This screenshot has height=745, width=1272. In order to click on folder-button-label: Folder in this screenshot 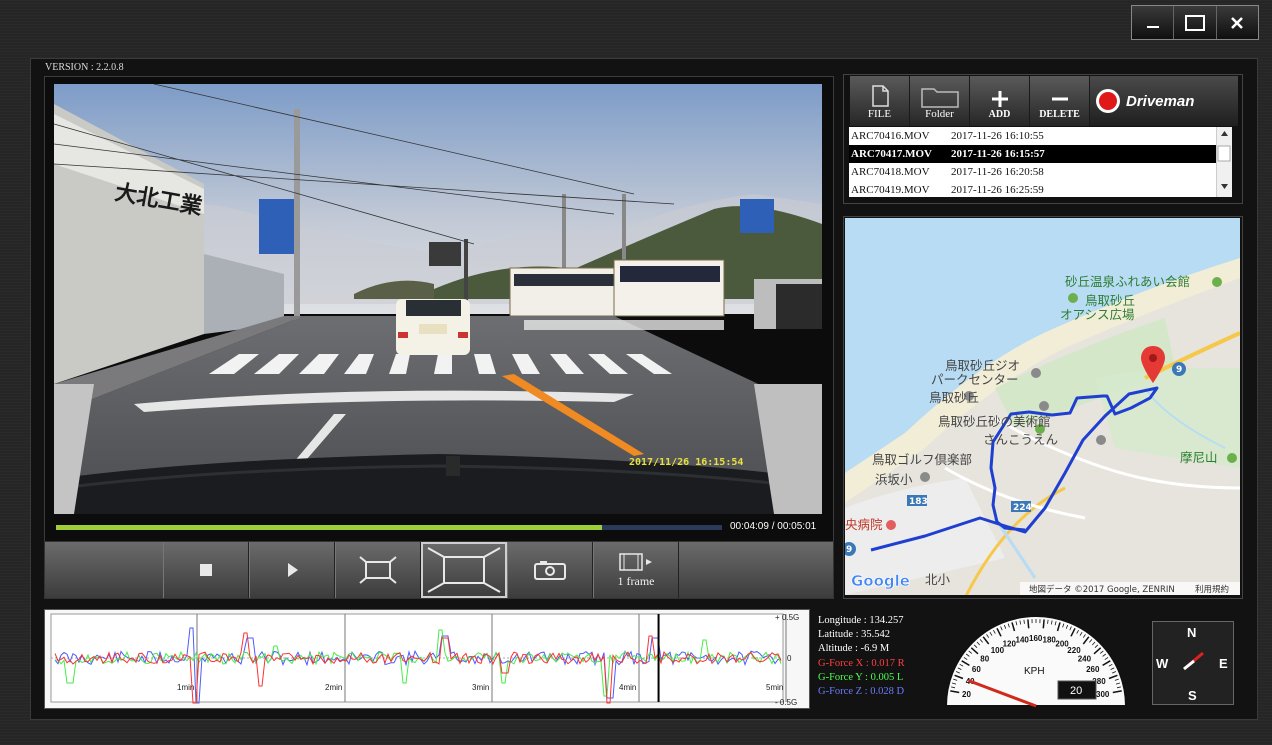, I will do `click(939, 114)`.